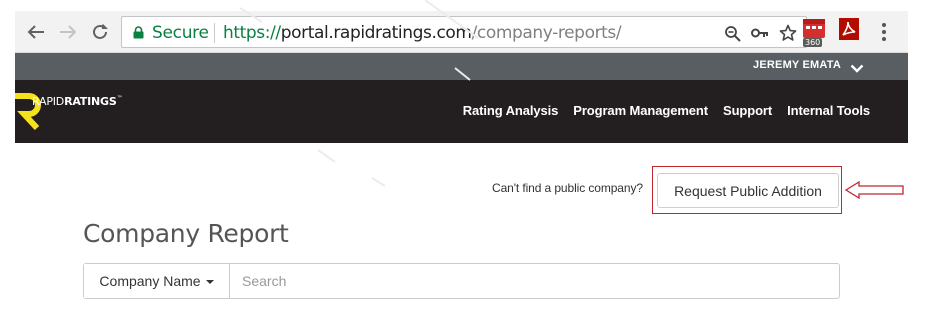  What do you see at coordinates (36, 32) in the screenshot?
I see `back-arrow-icon` at bounding box center [36, 32].